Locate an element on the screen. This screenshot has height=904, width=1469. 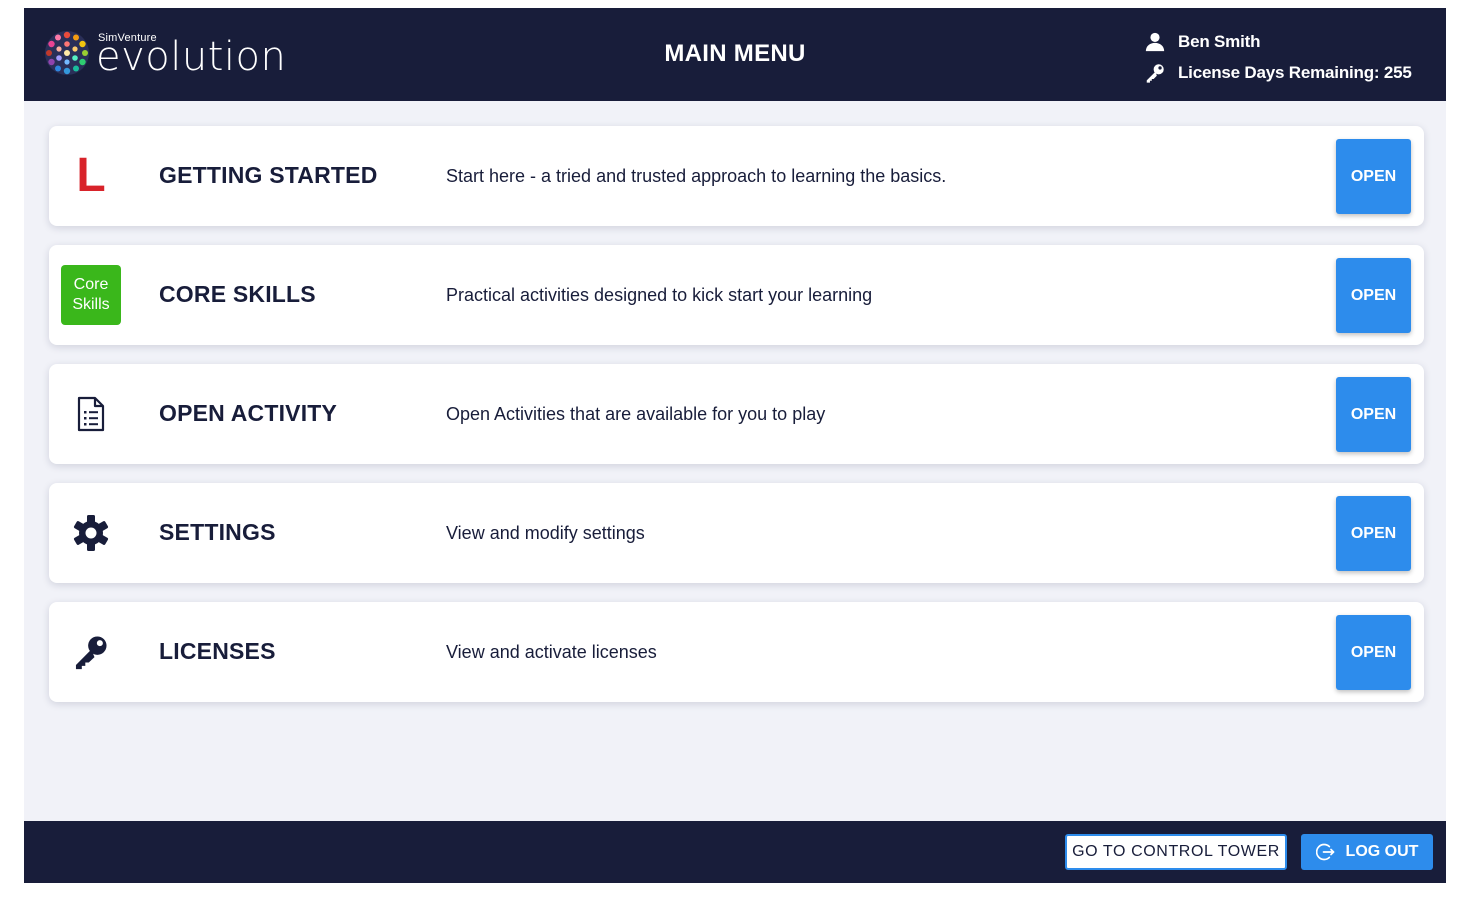
open-button-licenses: OPEN is located at coordinates (1373, 652).